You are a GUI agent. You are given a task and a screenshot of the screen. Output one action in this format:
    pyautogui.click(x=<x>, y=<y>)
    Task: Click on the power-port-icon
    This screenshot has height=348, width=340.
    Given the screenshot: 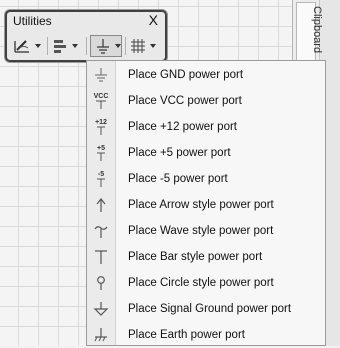 What is the action you would take?
    pyautogui.click(x=103, y=46)
    